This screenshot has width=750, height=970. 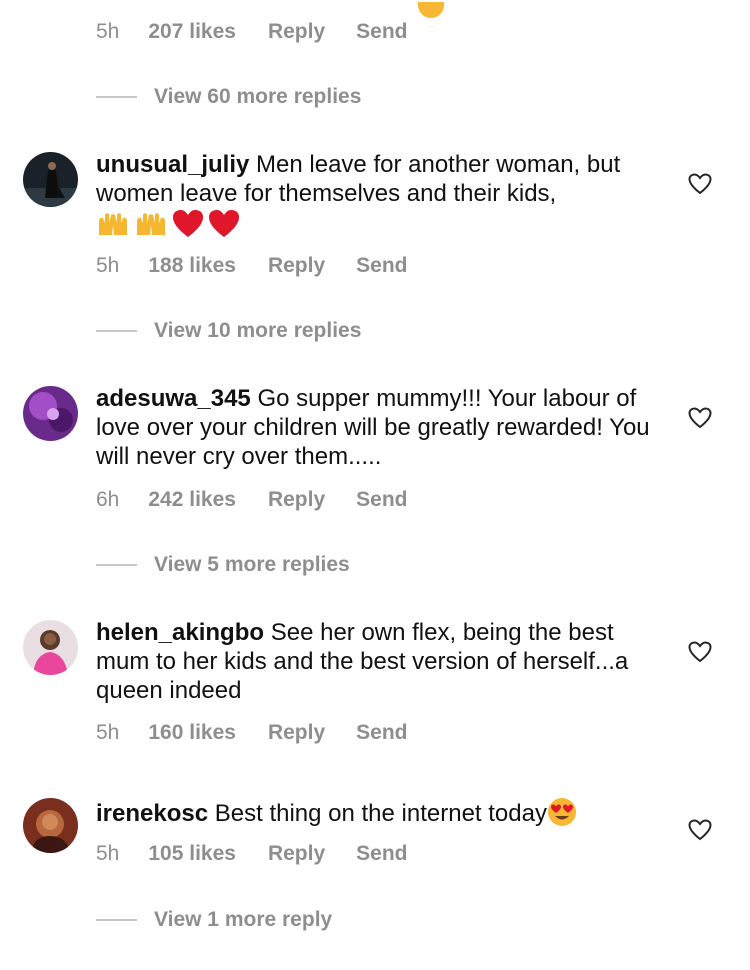 What do you see at coordinates (192, 854) in the screenshot?
I see `likes-count: 105 likes` at bounding box center [192, 854].